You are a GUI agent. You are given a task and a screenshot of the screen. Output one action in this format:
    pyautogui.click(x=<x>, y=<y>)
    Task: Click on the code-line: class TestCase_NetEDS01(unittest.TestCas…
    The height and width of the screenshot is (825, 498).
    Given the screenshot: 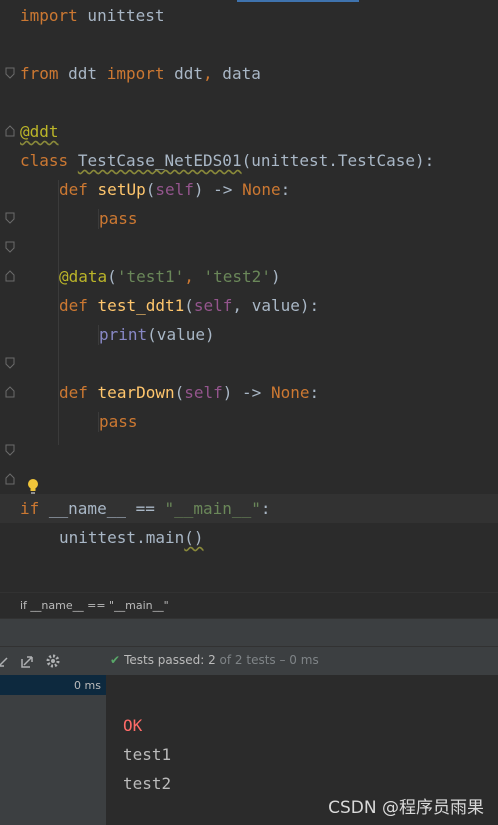 What is the action you would take?
    pyautogui.click(x=249, y=185)
    